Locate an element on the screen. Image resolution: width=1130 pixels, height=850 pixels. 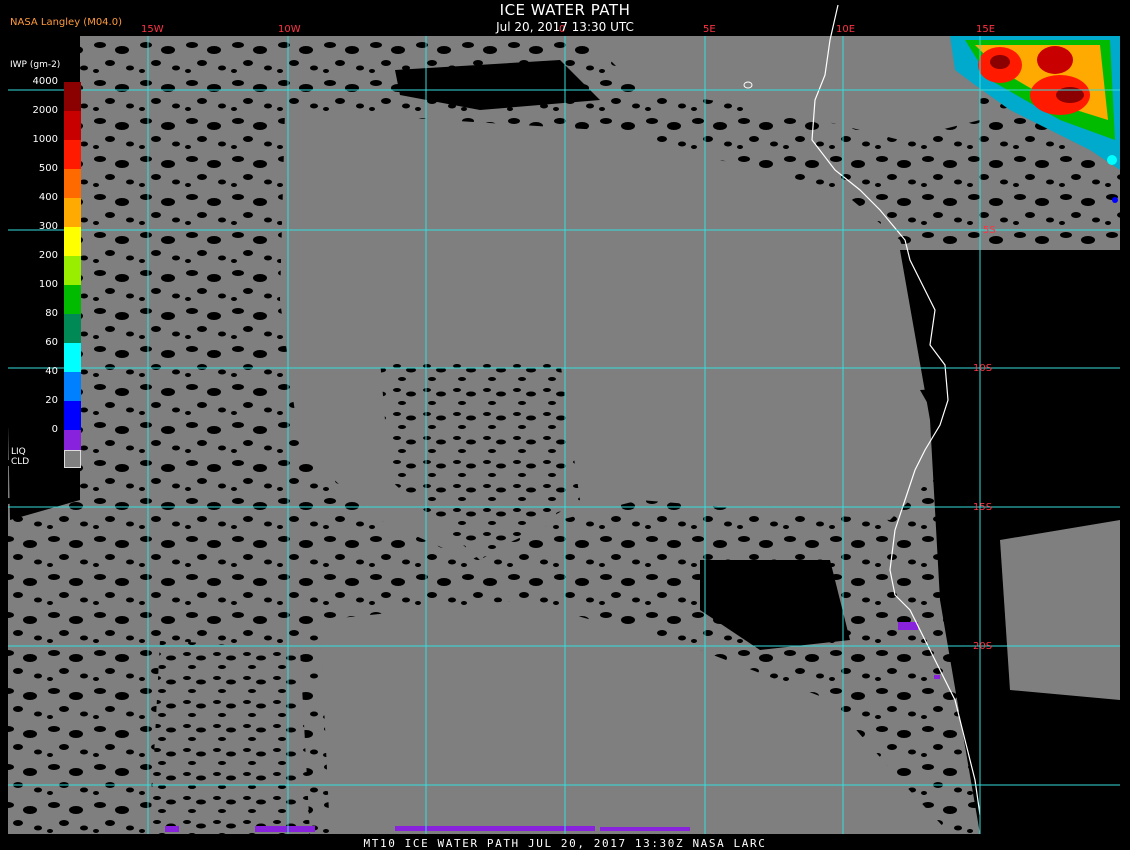
legend-label: 1000 is located at coordinates (45, 139).